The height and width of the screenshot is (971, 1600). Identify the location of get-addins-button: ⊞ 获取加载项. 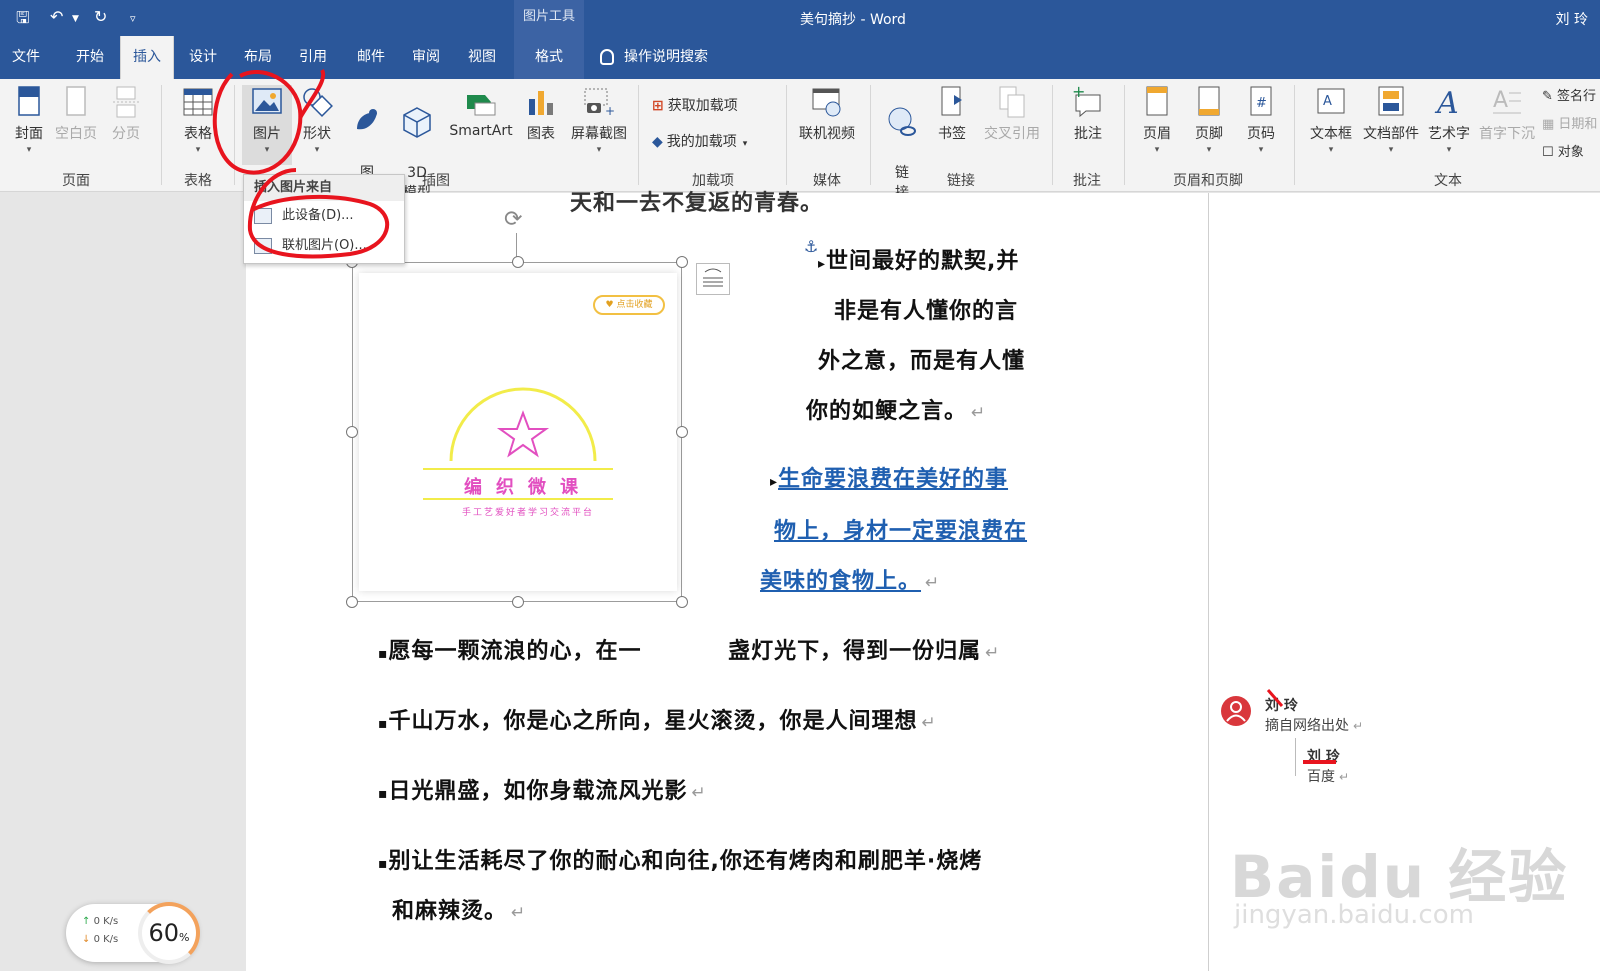
(717, 105).